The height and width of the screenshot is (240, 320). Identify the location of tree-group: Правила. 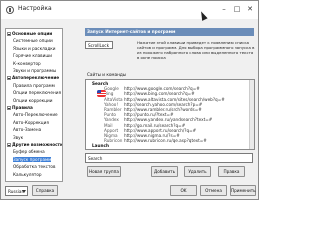
(20, 108).